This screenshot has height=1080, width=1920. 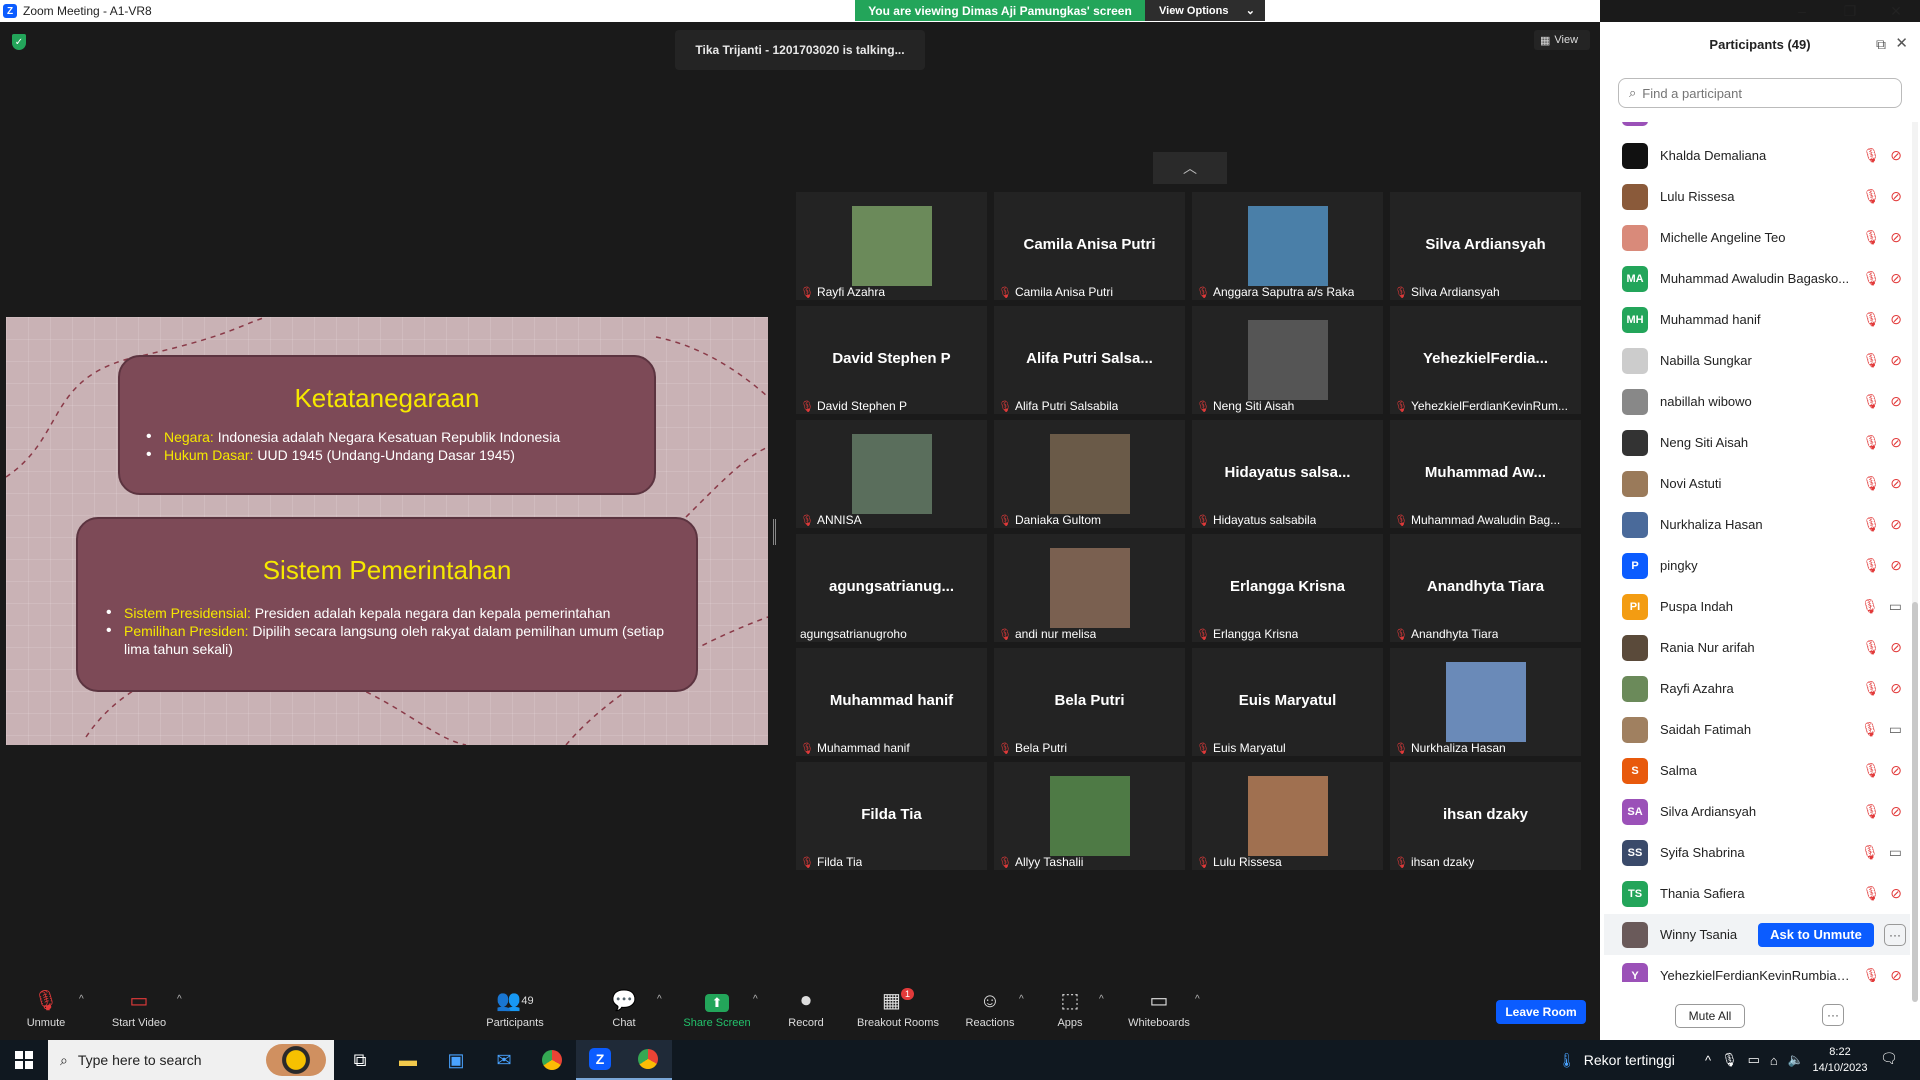 What do you see at coordinates (1816, 934) in the screenshot?
I see `ask-to-unmute-button: Ask to Unmute` at bounding box center [1816, 934].